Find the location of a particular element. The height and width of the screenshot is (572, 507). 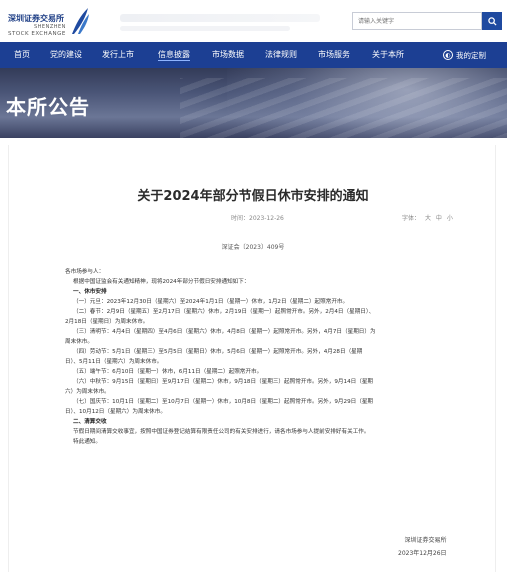

search-input is located at coordinates (417, 21).